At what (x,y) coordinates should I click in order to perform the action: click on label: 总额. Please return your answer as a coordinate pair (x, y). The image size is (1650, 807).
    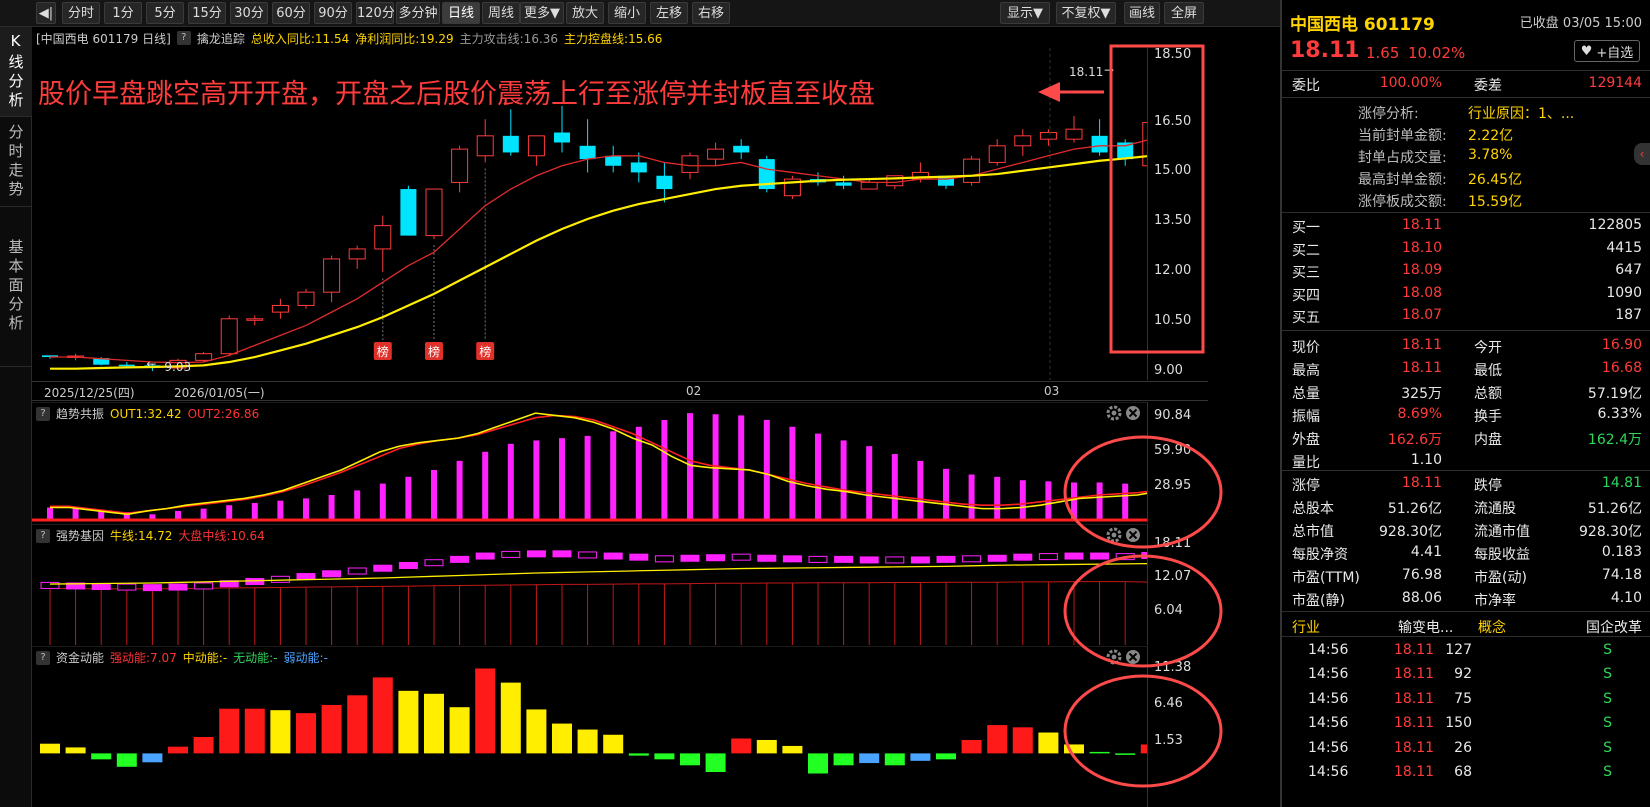
    Looking at the image, I should click on (1488, 394).